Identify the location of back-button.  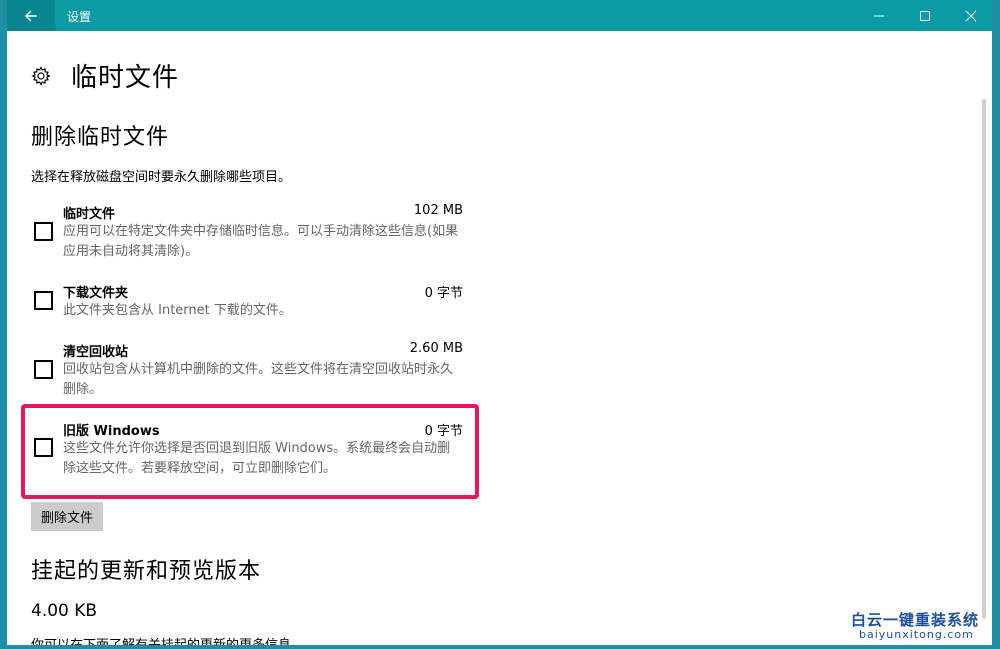
(31, 15).